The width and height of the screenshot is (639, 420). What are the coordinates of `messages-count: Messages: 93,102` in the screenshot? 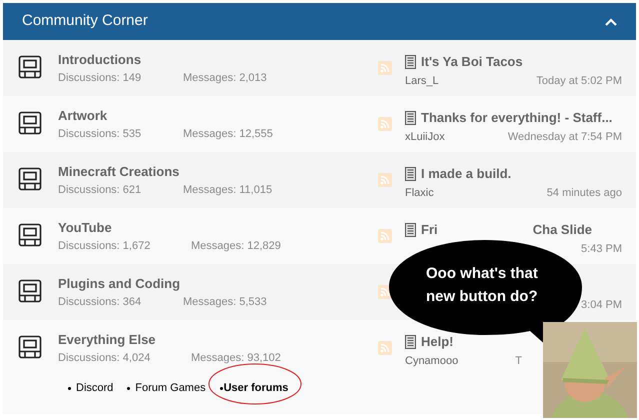 It's located at (236, 358).